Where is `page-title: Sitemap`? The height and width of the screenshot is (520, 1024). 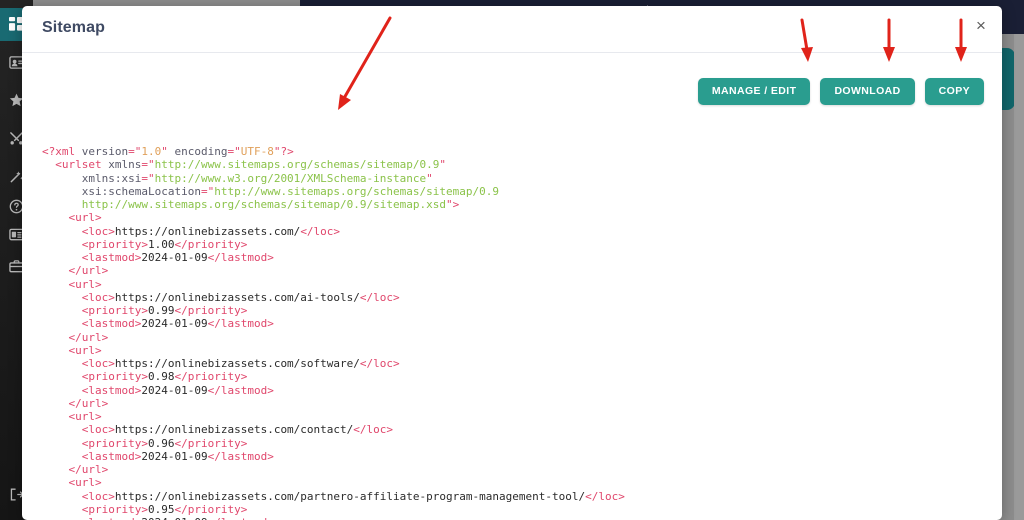
page-title: Sitemap is located at coordinates (73, 27).